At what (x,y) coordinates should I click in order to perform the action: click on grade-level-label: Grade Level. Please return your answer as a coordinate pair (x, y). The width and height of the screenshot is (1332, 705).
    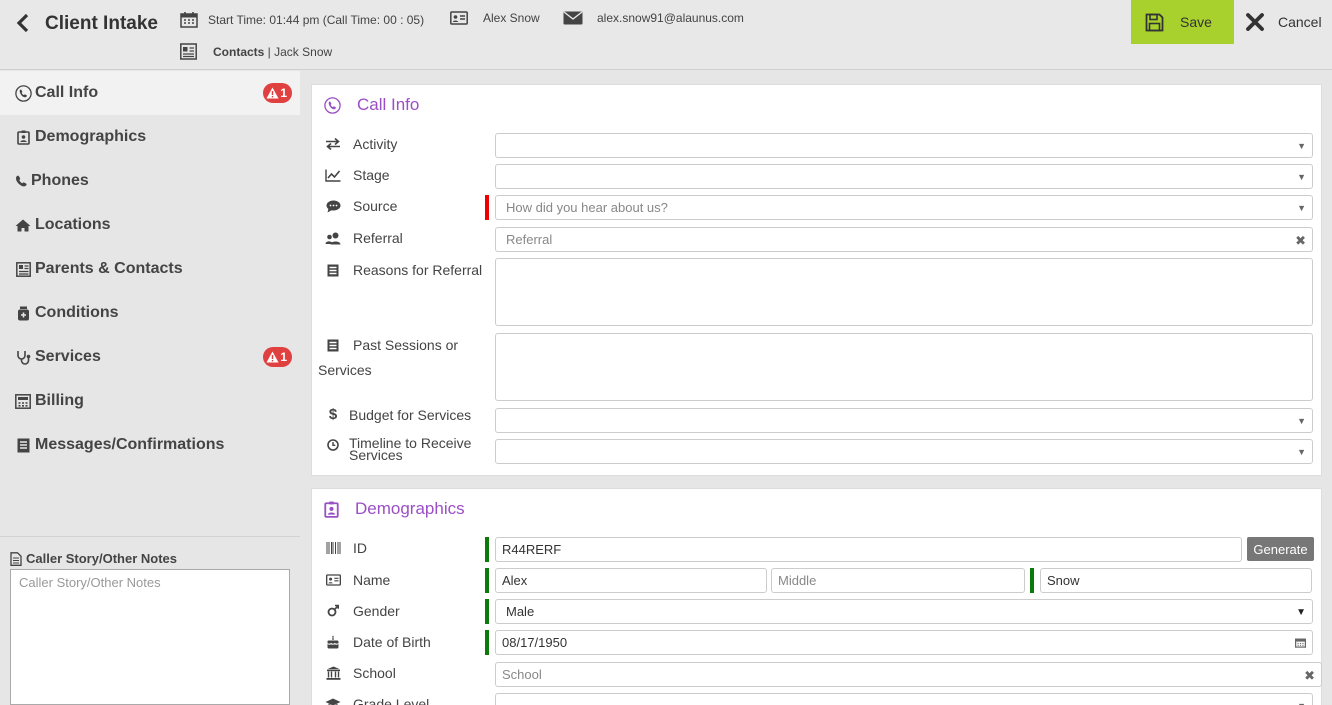
    Looking at the image, I should click on (376, 700).